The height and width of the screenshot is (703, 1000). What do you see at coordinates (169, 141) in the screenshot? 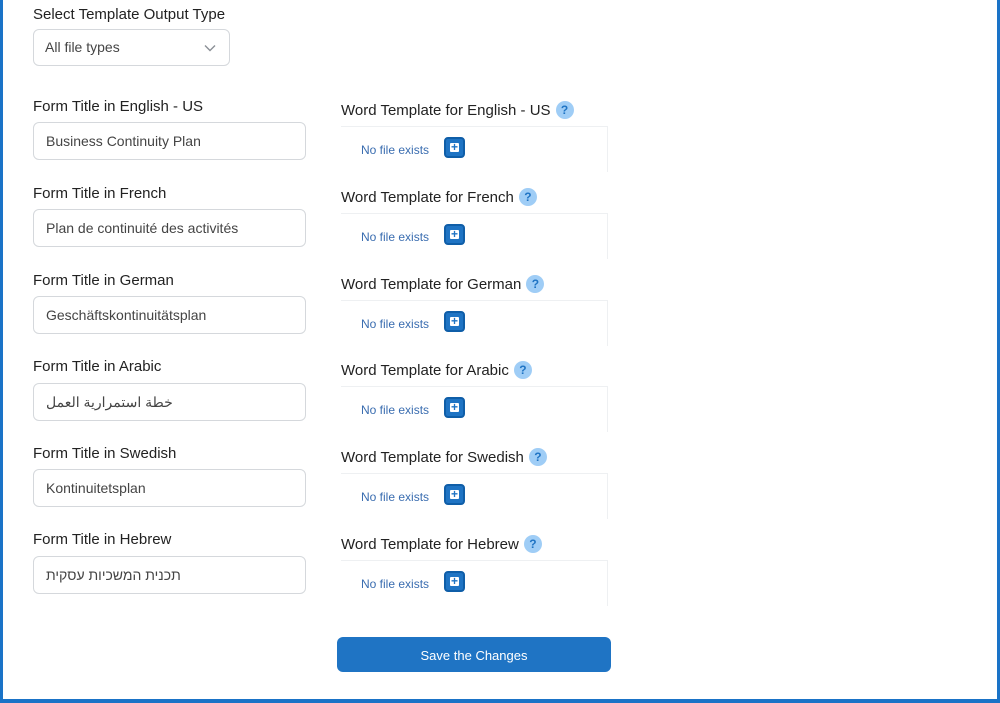
I see `title-input-english-us: Business Continuity Plan` at bounding box center [169, 141].